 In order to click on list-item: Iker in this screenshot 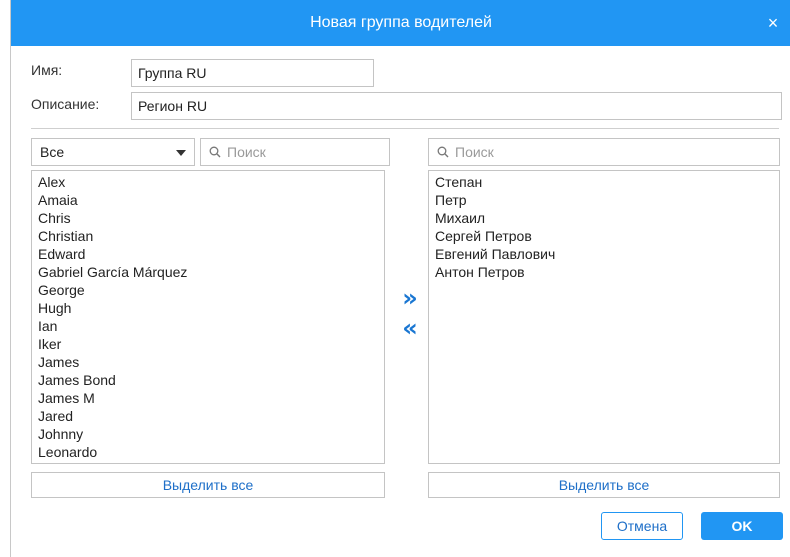, I will do `click(211, 344)`.